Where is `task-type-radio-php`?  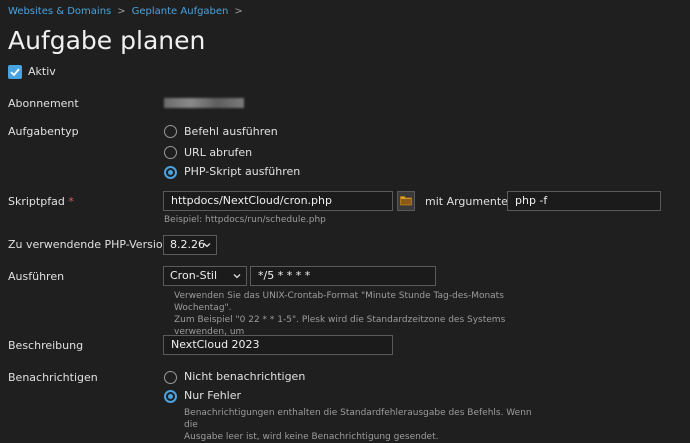
task-type-radio-php is located at coordinates (170, 172).